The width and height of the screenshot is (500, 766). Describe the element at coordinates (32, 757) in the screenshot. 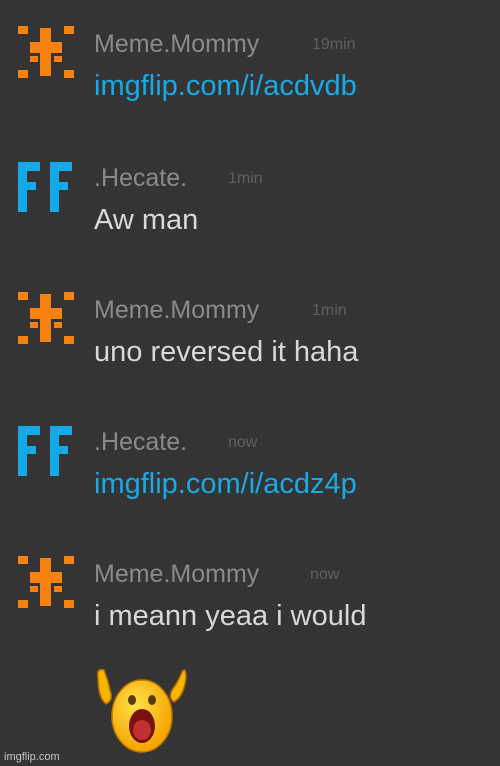

I see `imgflip-watermark: imgflip.com` at that location.